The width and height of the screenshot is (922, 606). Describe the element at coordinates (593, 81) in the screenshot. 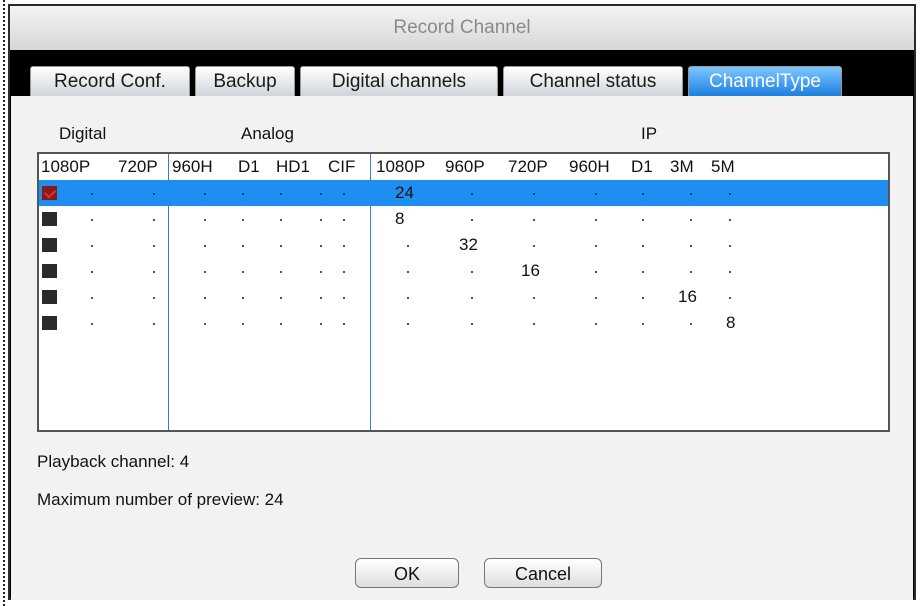

I see `tab-channel-status: Channel status` at that location.